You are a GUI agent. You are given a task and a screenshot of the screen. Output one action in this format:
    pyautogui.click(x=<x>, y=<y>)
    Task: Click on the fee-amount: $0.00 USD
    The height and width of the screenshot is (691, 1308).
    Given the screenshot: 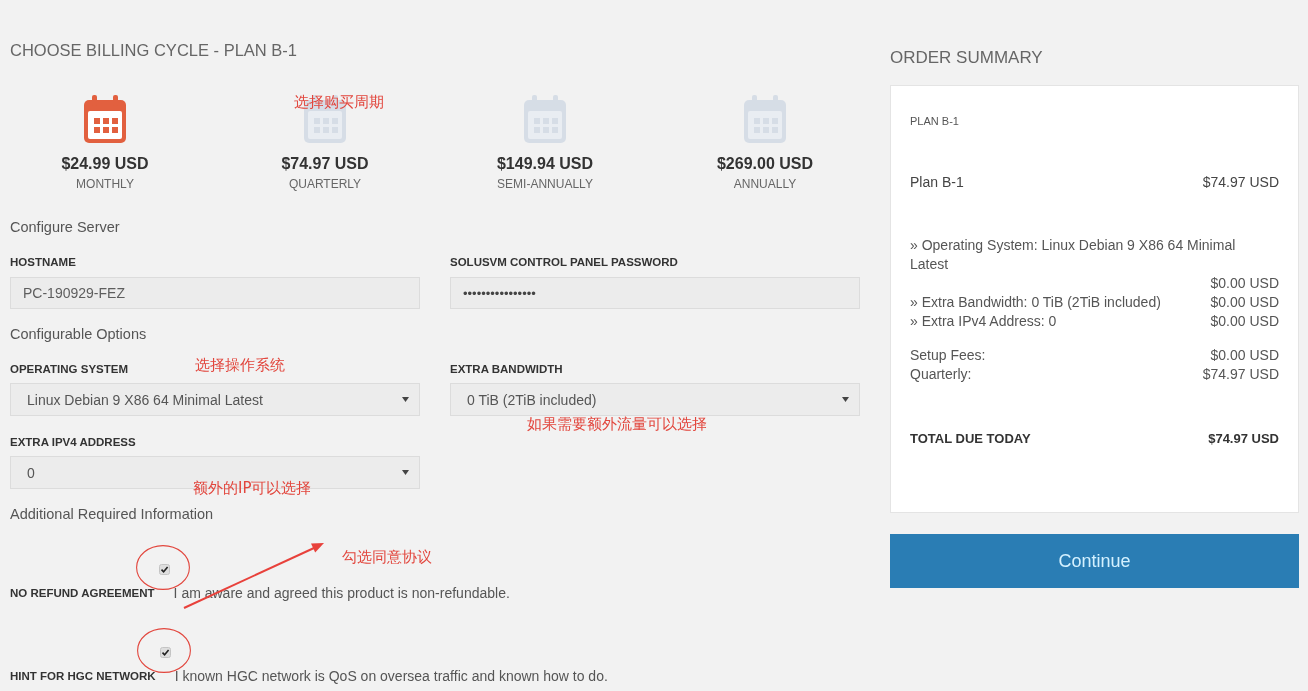 What is the action you would take?
    pyautogui.click(x=1244, y=355)
    